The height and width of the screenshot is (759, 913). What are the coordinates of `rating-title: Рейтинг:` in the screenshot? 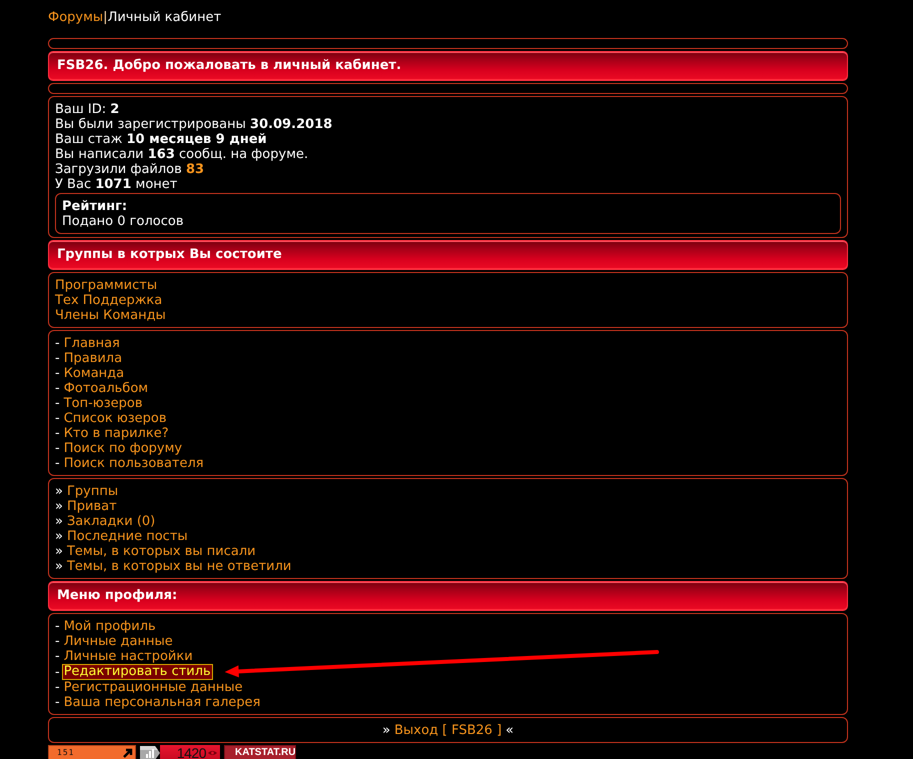 It's located at (95, 206).